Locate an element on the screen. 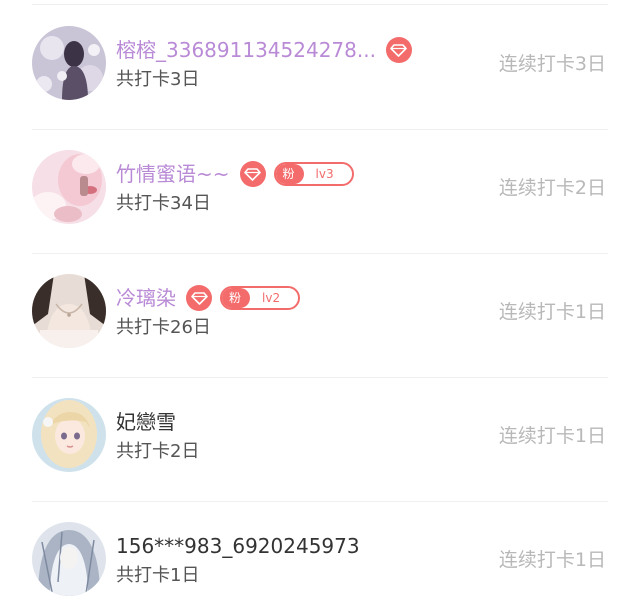 The image size is (640, 601). name-line: 156***983_6920245973 is located at coordinates (238, 546).